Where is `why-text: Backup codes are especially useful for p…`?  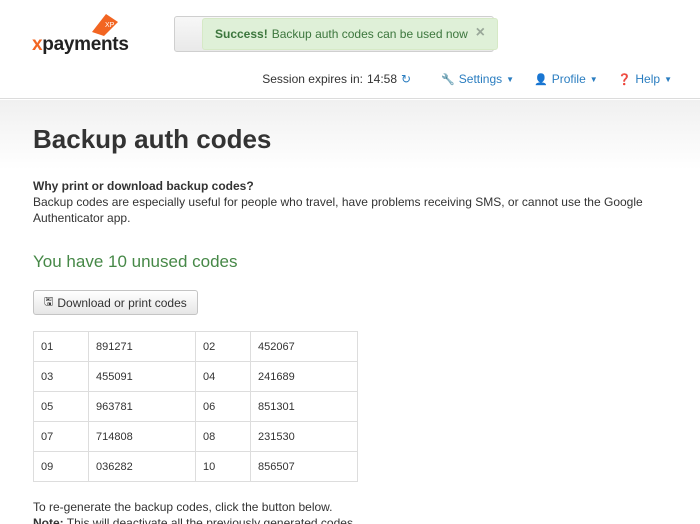 why-text: Backup codes are especially useful for p… is located at coordinates (338, 210).